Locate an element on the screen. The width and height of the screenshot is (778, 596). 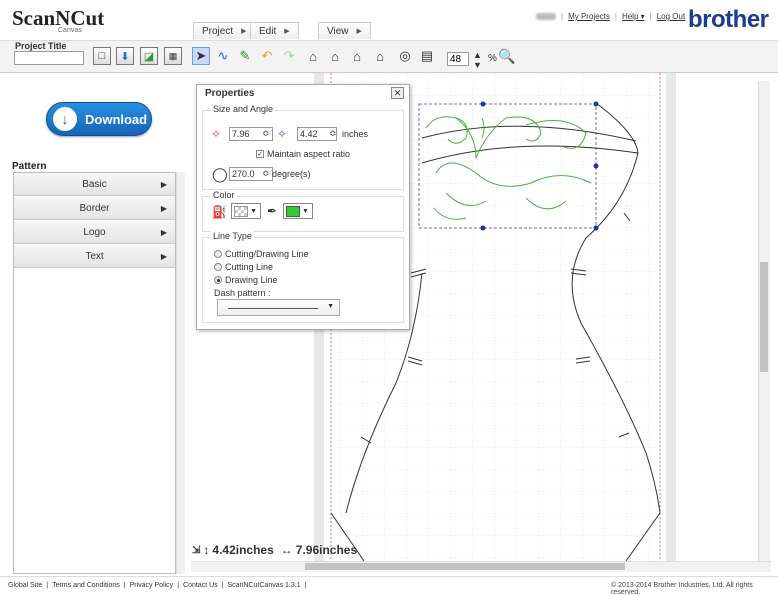
shape-union-icon: ⌂ is located at coordinates (335, 56).